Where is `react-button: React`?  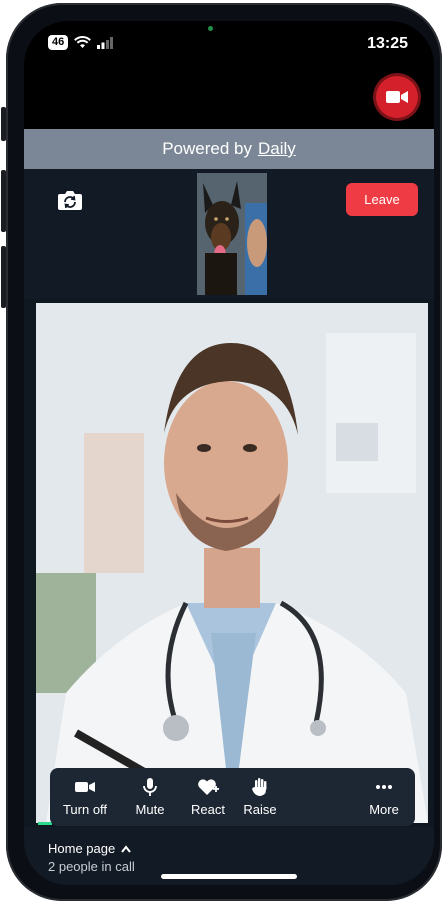 react-button: React is located at coordinates (208, 797).